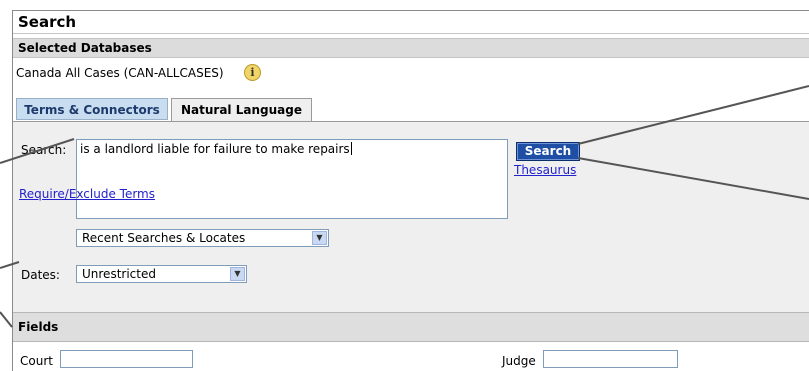 The image size is (809, 371). I want to click on dates-select: Unrestricted ▼, so click(161, 274).